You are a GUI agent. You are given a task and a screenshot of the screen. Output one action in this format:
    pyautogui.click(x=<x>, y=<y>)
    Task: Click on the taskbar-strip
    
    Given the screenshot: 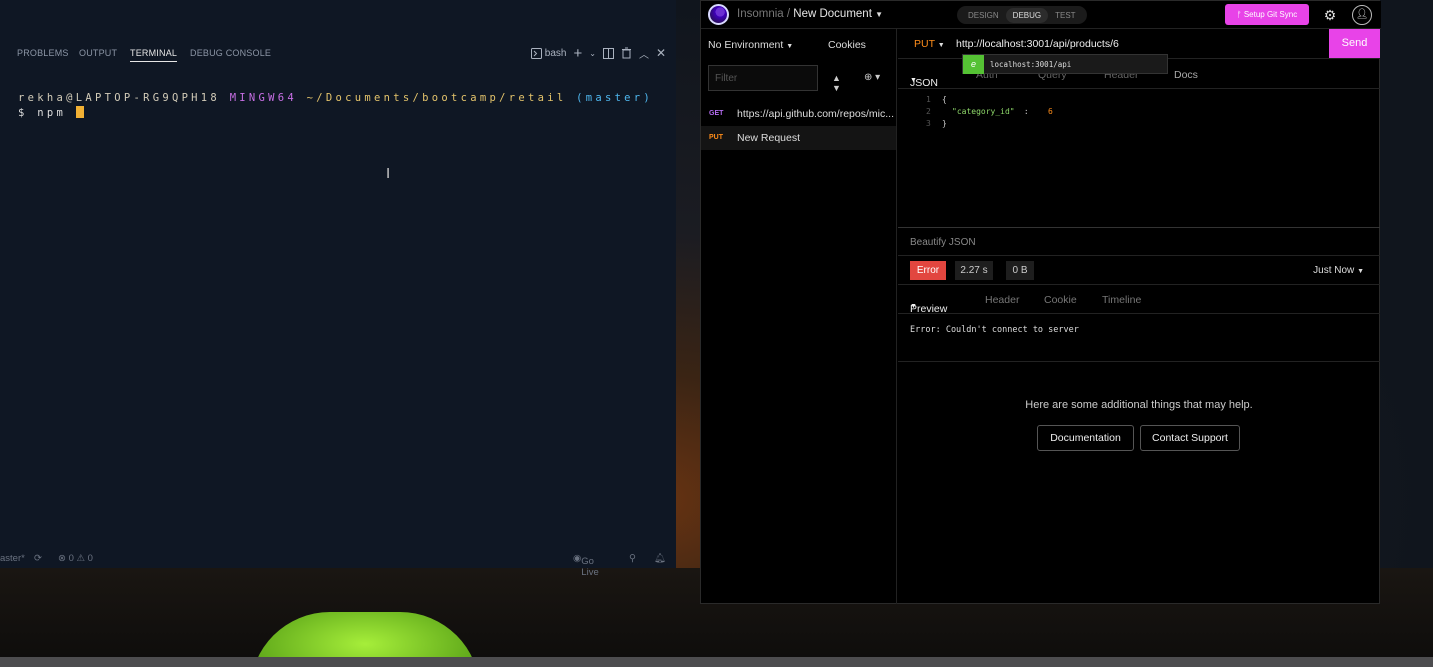 What is the action you would take?
    pyautogui.click(x=716, y=662)
    